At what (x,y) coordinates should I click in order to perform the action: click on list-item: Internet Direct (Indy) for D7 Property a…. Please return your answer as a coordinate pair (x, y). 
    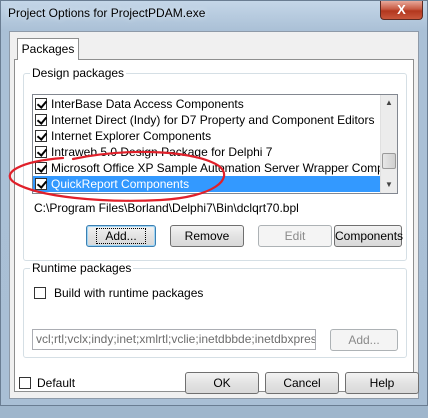
    Looking at the image, I should click on (207, 120).